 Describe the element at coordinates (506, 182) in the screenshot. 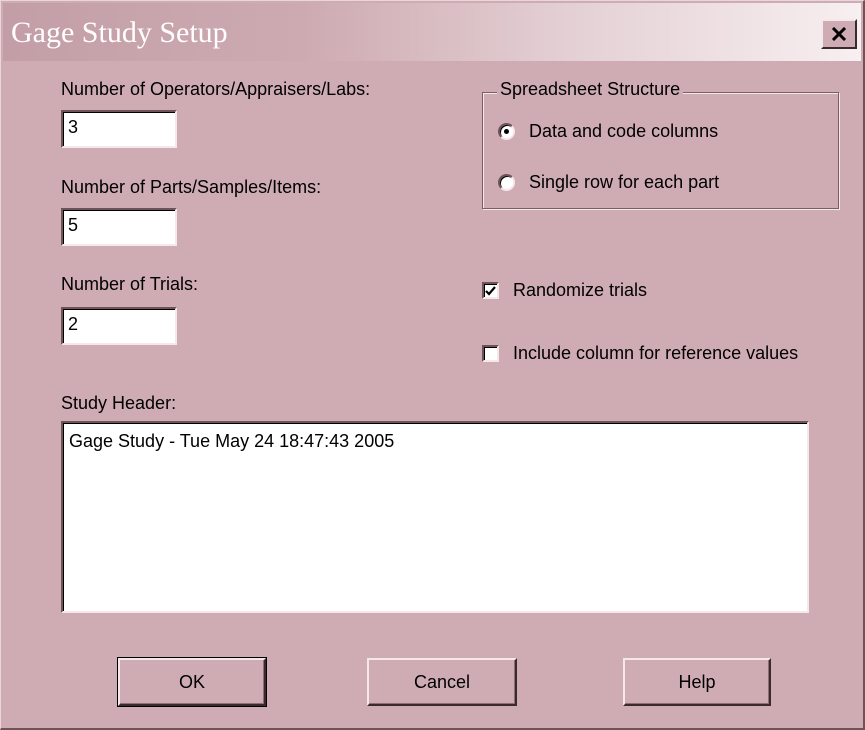

I see `radio-button` at that location.